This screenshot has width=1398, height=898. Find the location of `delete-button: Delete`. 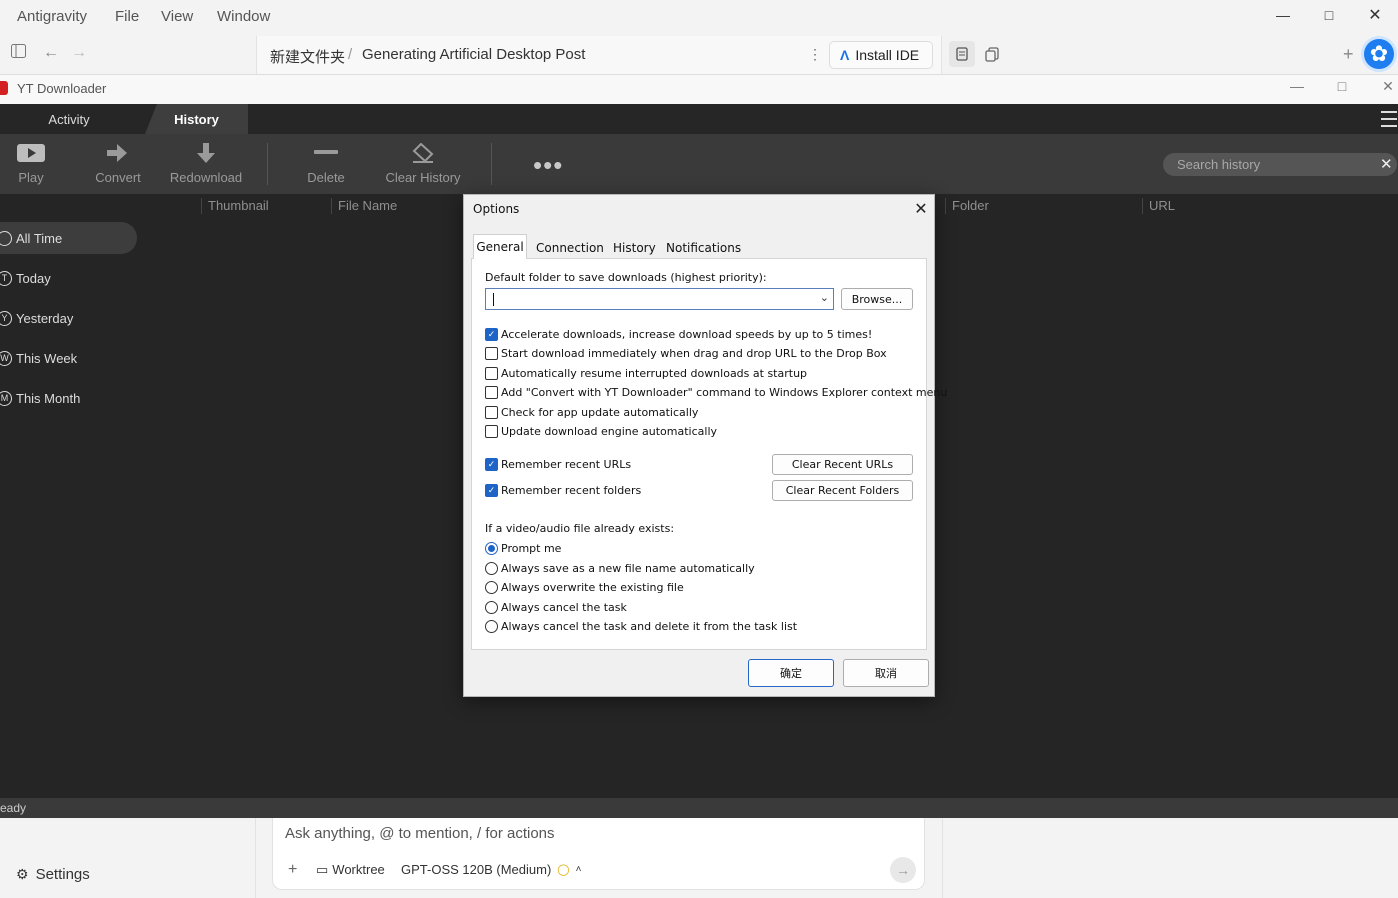

delete-button: Delete is located at coordinates (326, 162).